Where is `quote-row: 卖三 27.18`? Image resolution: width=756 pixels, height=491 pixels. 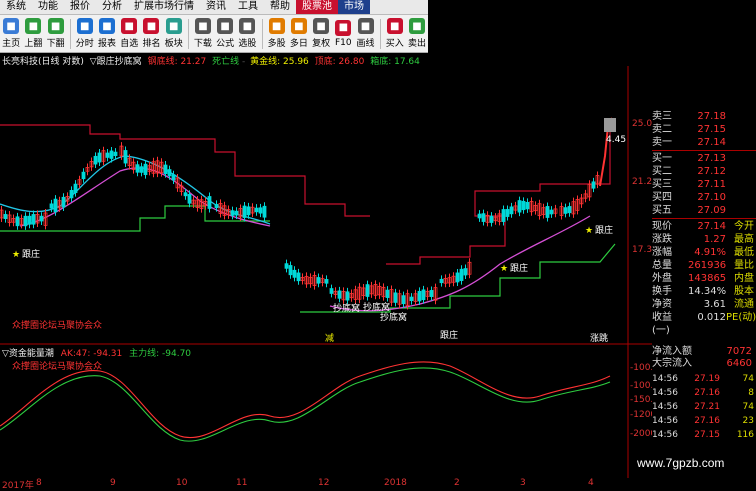
quote-row: 卖三 27.18 is located at coordinates (704, 116).